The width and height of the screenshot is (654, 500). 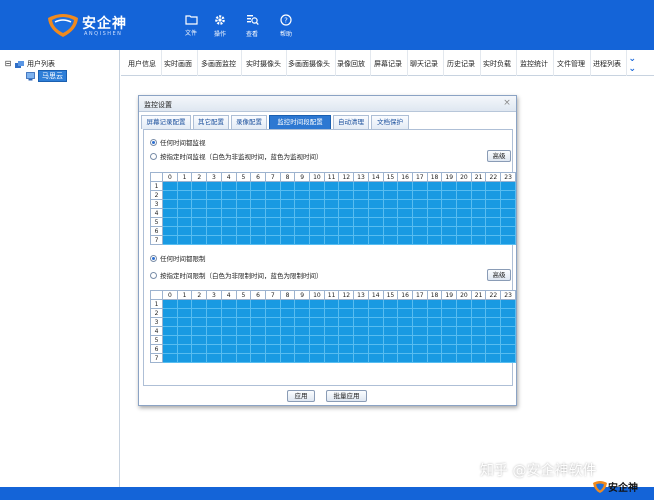 What do you see at coordinates (8, 63) in the screenshot?
I see `tree-collapse-toggle: ⊟` at bounding box center [8, 63].